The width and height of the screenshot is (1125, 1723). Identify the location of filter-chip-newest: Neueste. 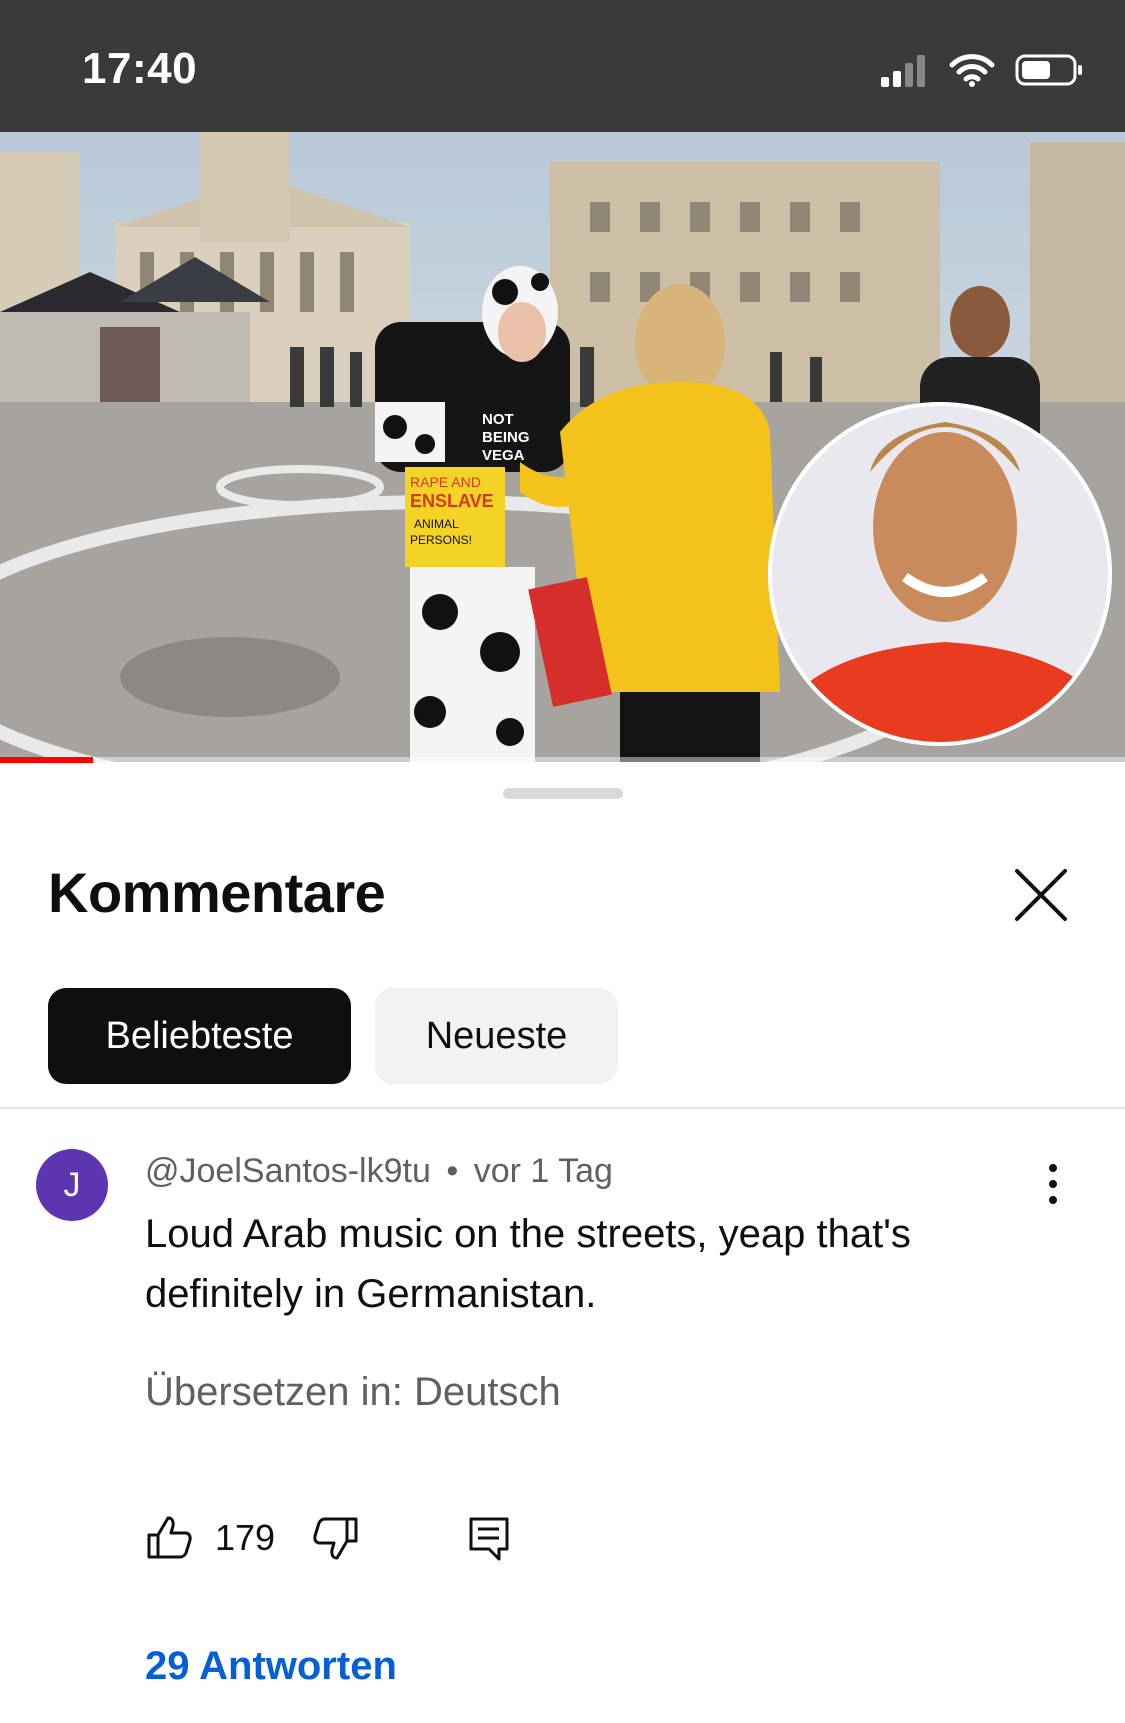
(496, 1036).